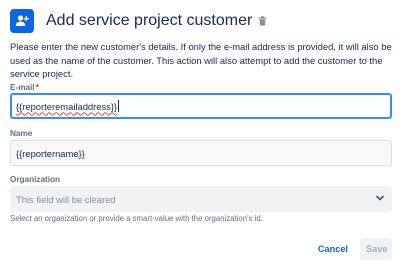  Describe the element at coordinates (201, 199) in the screenshot. I see `organization-select: This field will be cleared` at that location.